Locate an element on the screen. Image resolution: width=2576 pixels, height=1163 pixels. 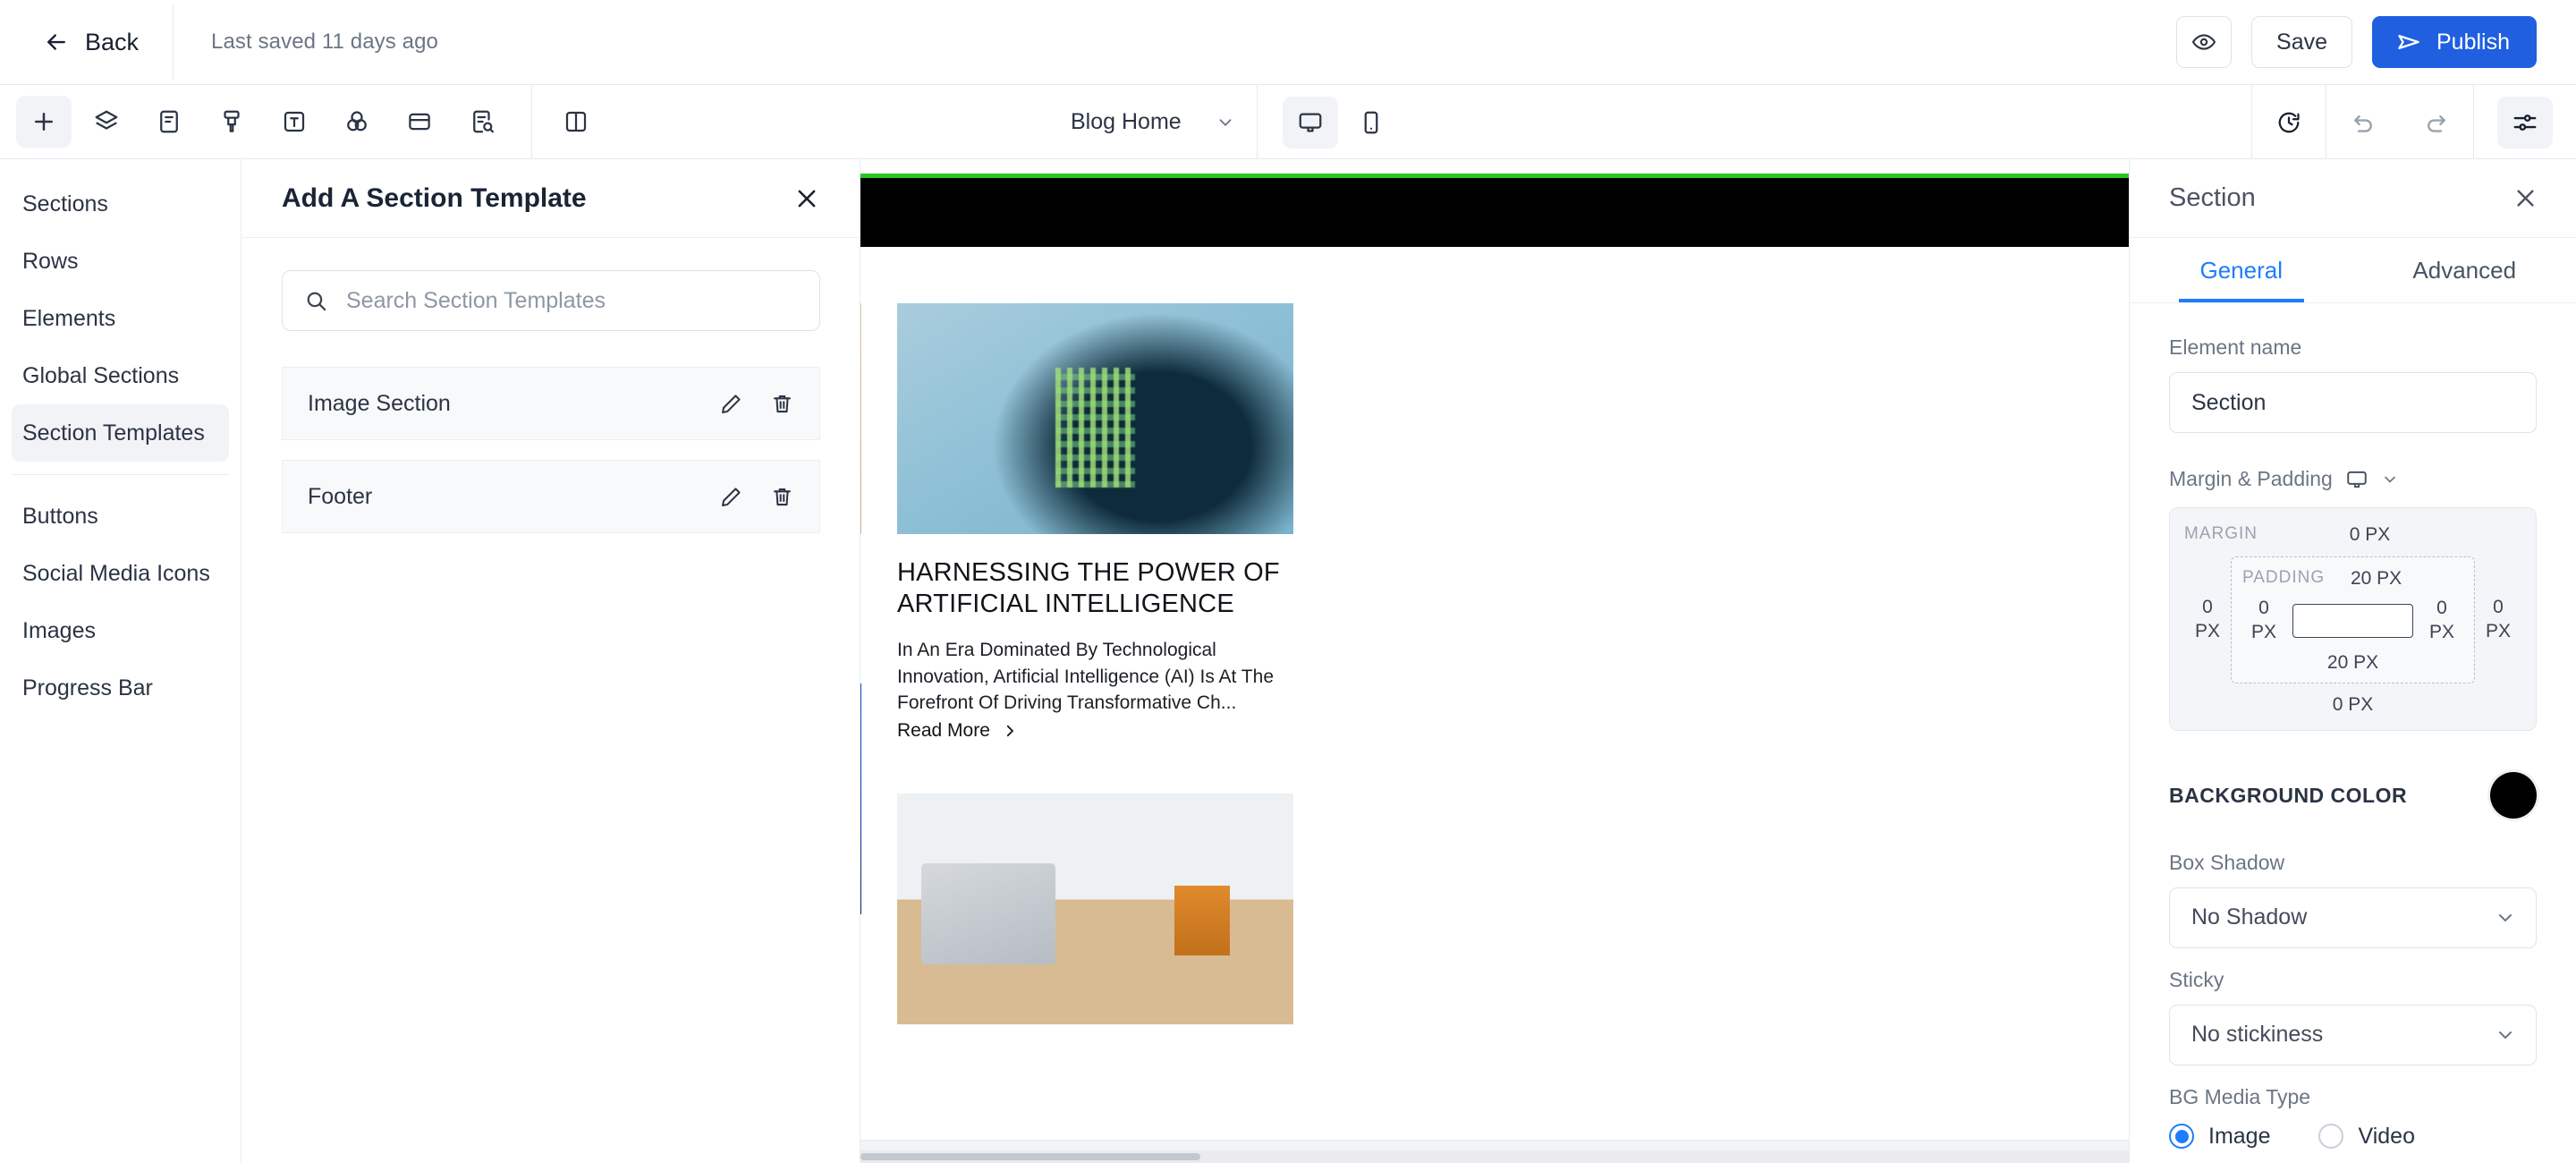
radio-dot is located at coordinates (2331, 1137).